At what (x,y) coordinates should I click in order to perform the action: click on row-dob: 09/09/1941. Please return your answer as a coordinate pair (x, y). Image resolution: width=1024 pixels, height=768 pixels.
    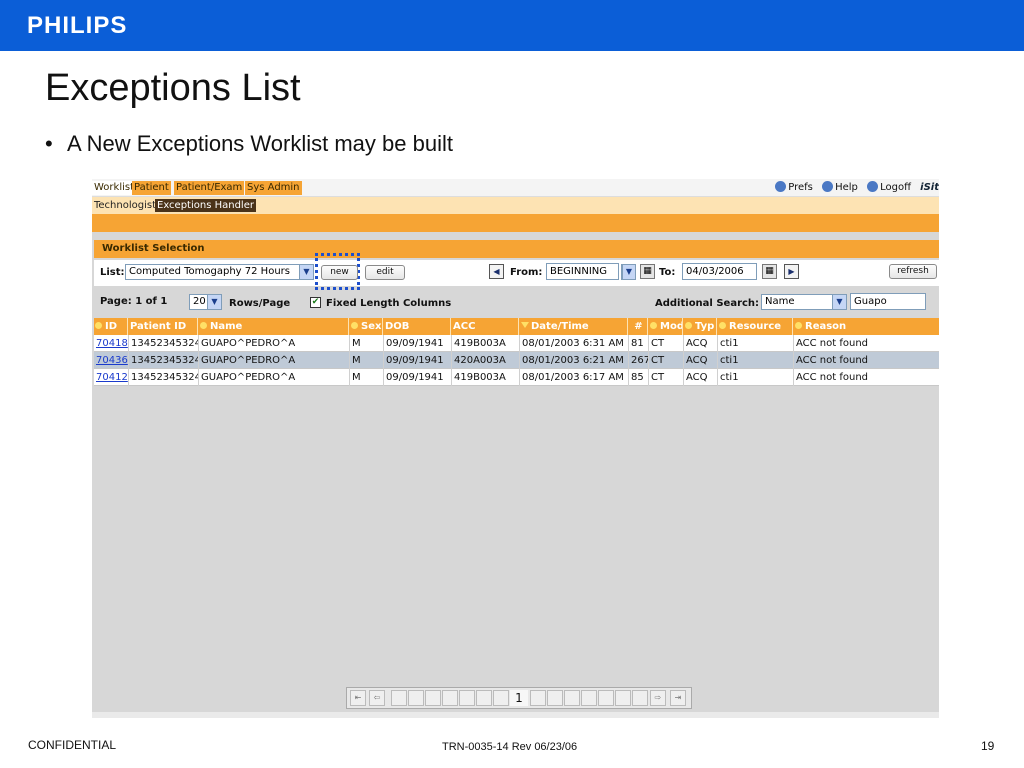
    Looking at the image, I should click on (418, 343).